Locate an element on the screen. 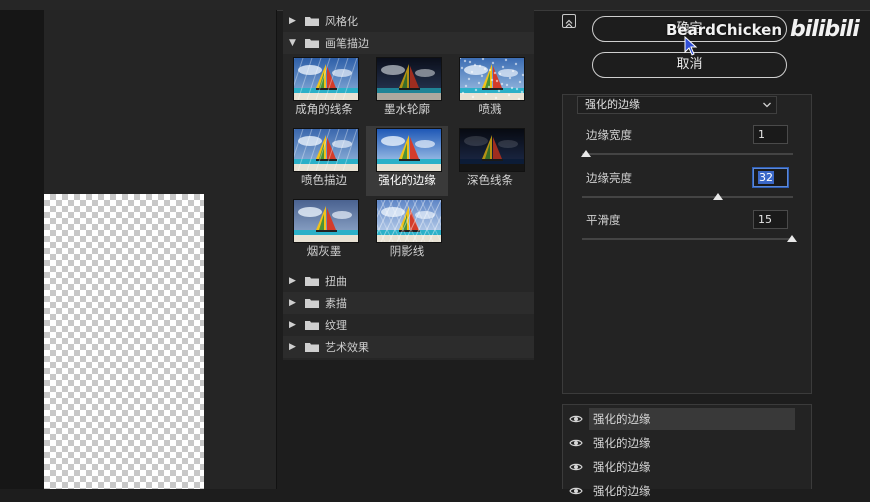 The image size is (870, 502). folder-texture: ▶ 纹理 is located at coordinates (408, 325).